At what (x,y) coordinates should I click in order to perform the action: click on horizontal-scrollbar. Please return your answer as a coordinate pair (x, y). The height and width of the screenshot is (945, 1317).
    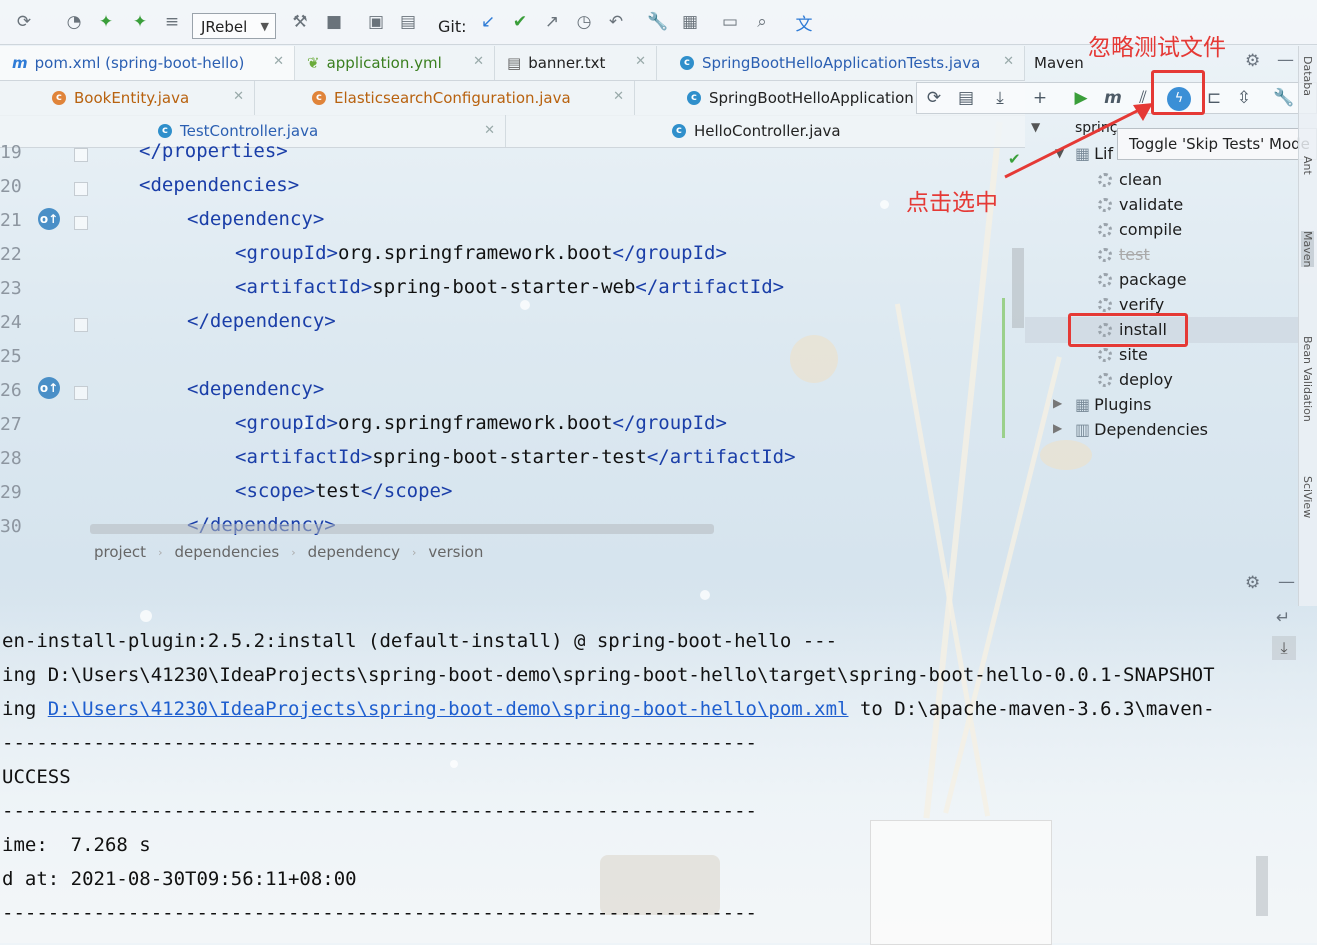
    Looking at the image, I should click on (402, 529).